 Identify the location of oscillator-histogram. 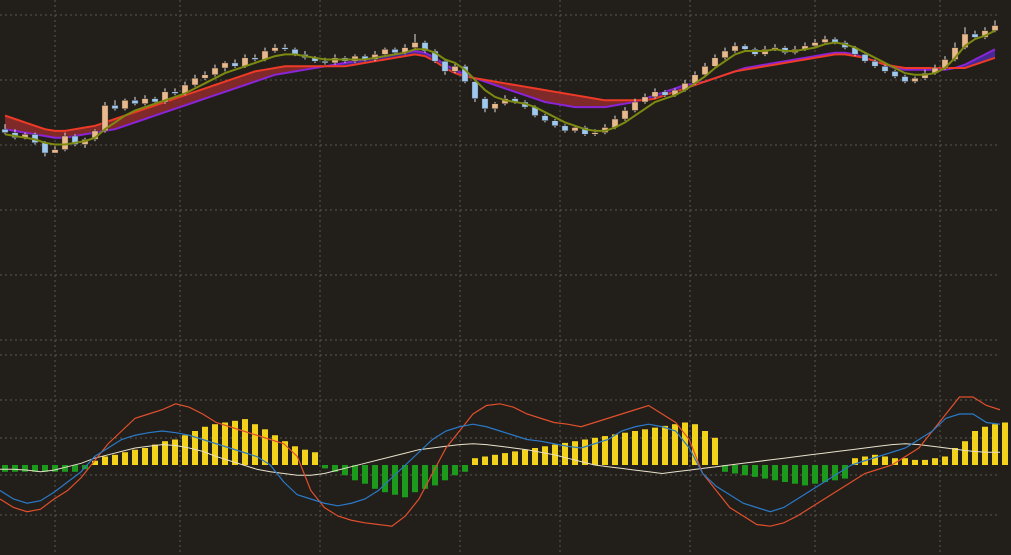
(505, 458).